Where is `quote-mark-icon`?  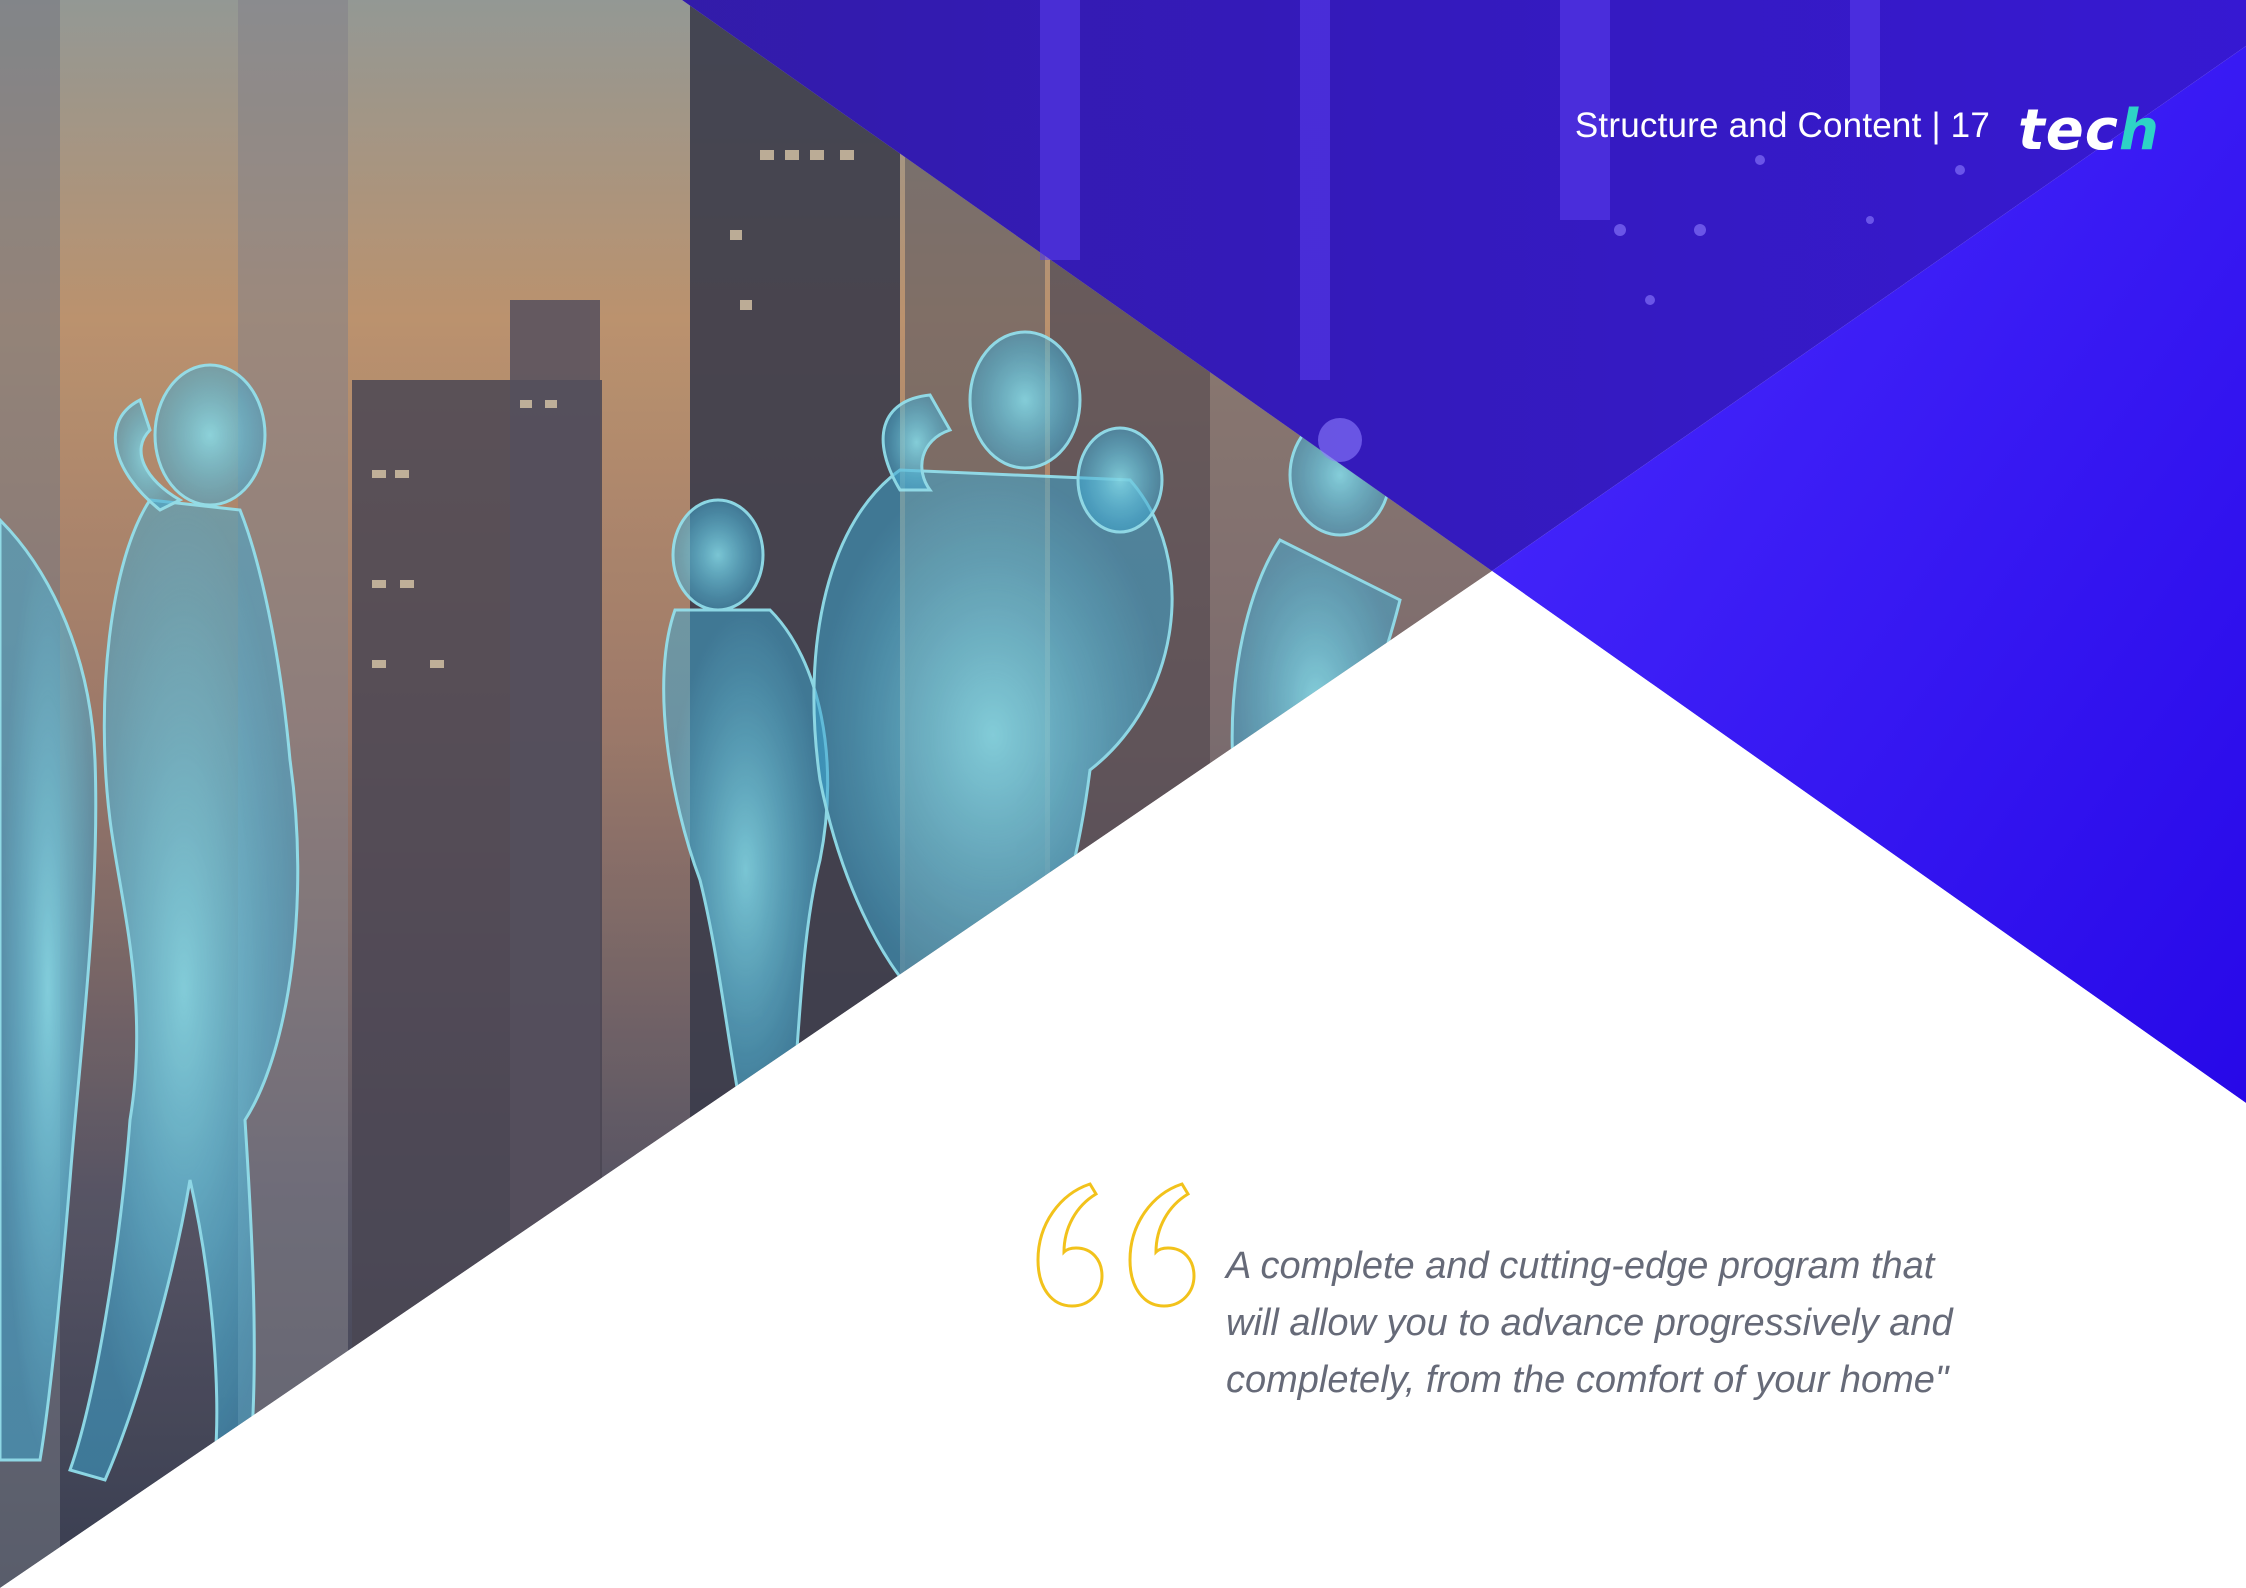 quote-mark-icon is located at coordinates (1116, 1245).